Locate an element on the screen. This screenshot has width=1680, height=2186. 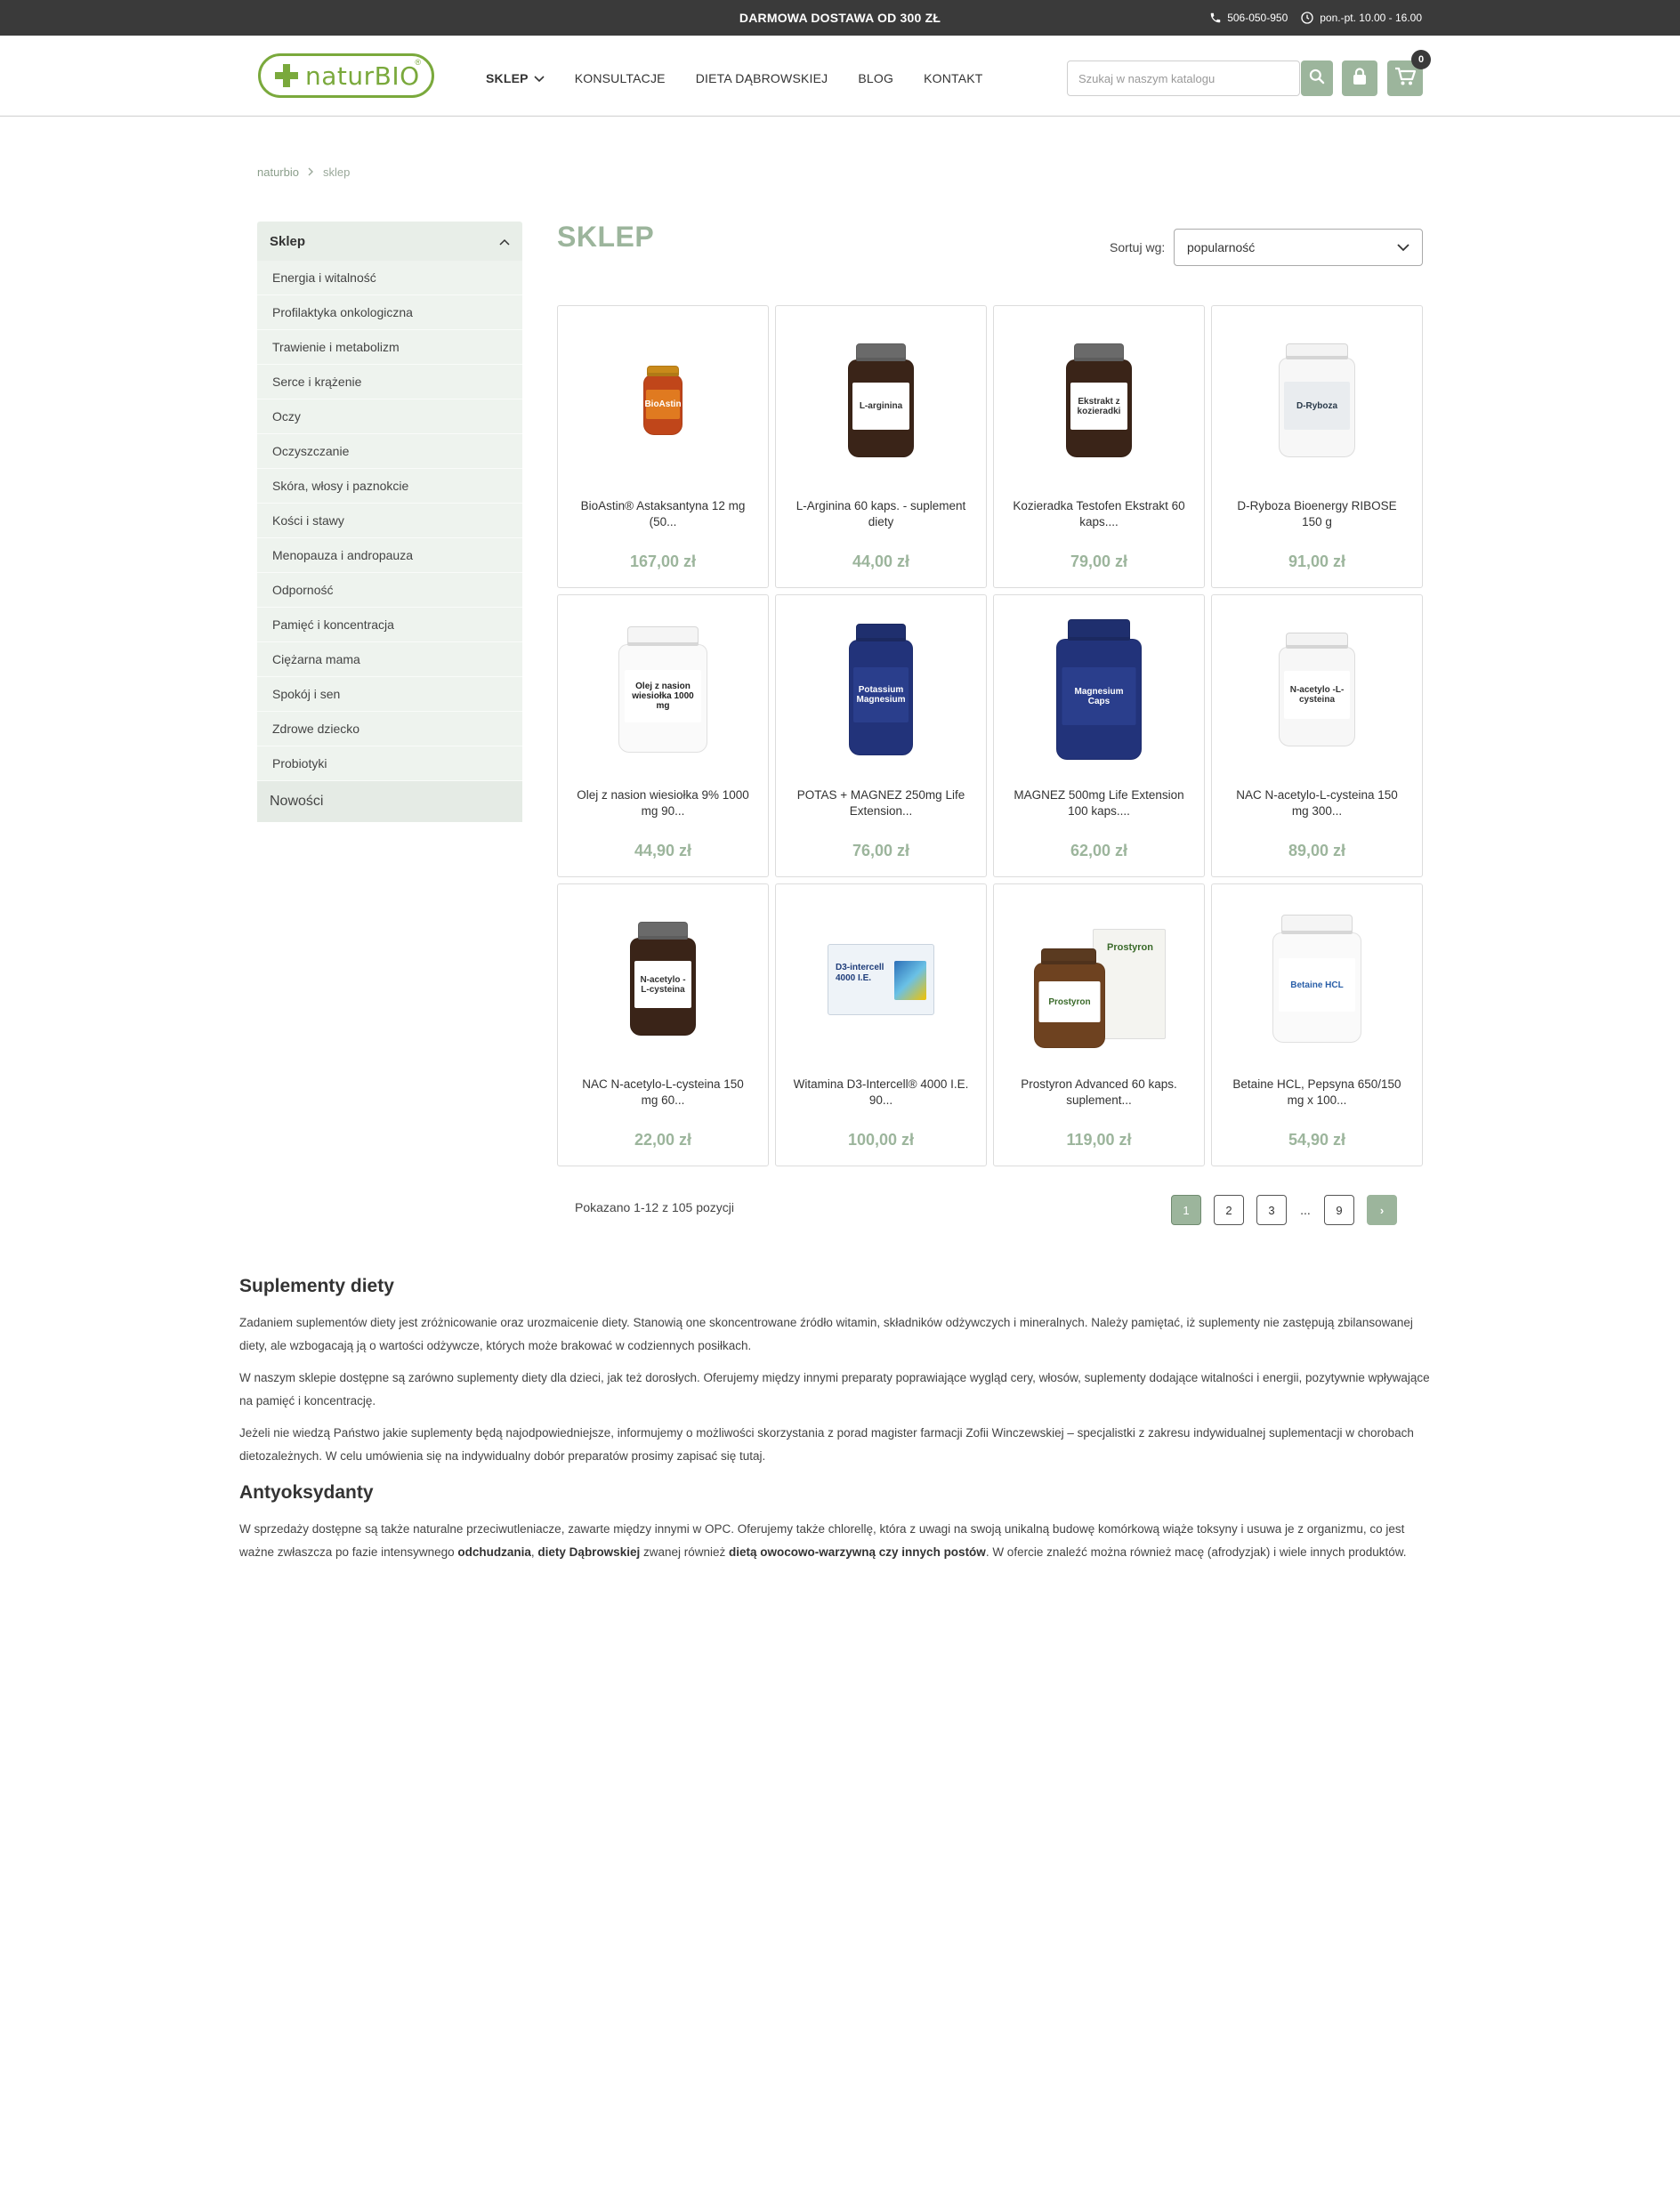
clock-icon is located at coordinates (1307, 18).